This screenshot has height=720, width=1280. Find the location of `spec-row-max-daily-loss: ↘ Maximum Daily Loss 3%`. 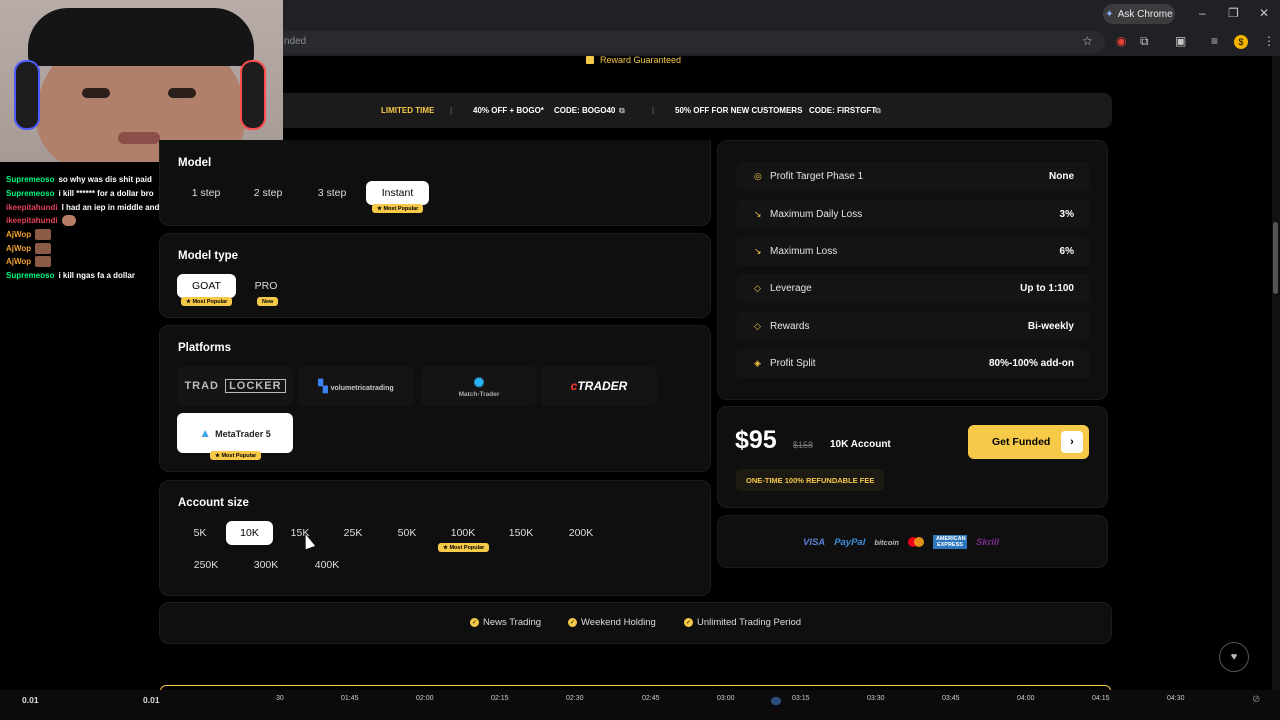

spec-row-max-daily-loss: ↘ Maximum Daily Loss 3% is located at coordinates (913, 214).